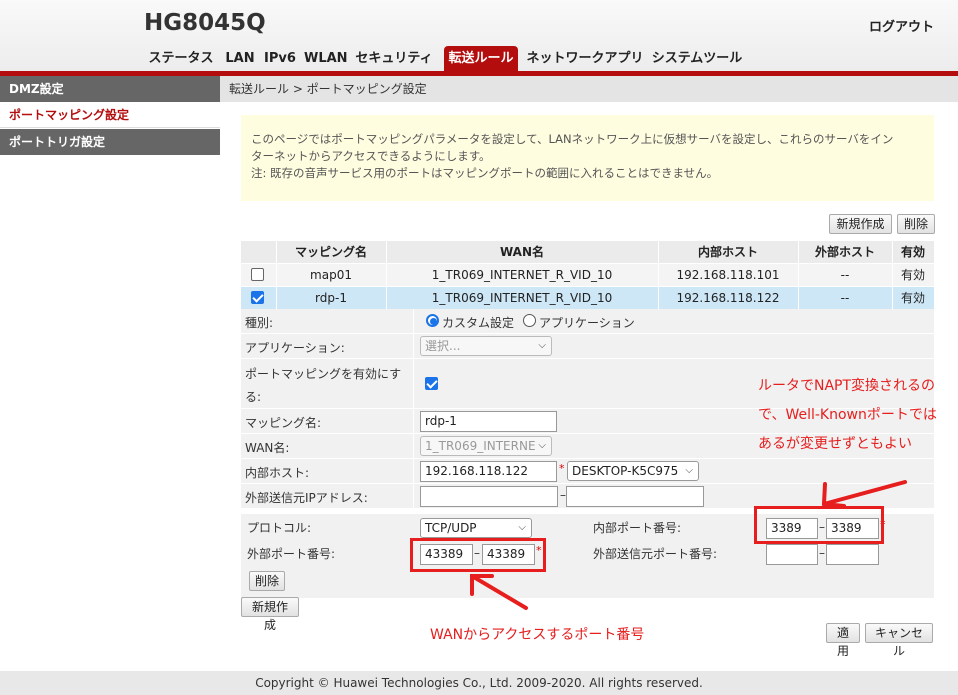 Image resolution: width=958 pixels, height=695 pixels. What do you see at coordinates (280, 58) in the screenshot?
I see `tab-ipv6: IPv6` at bounding box center [280, 58].